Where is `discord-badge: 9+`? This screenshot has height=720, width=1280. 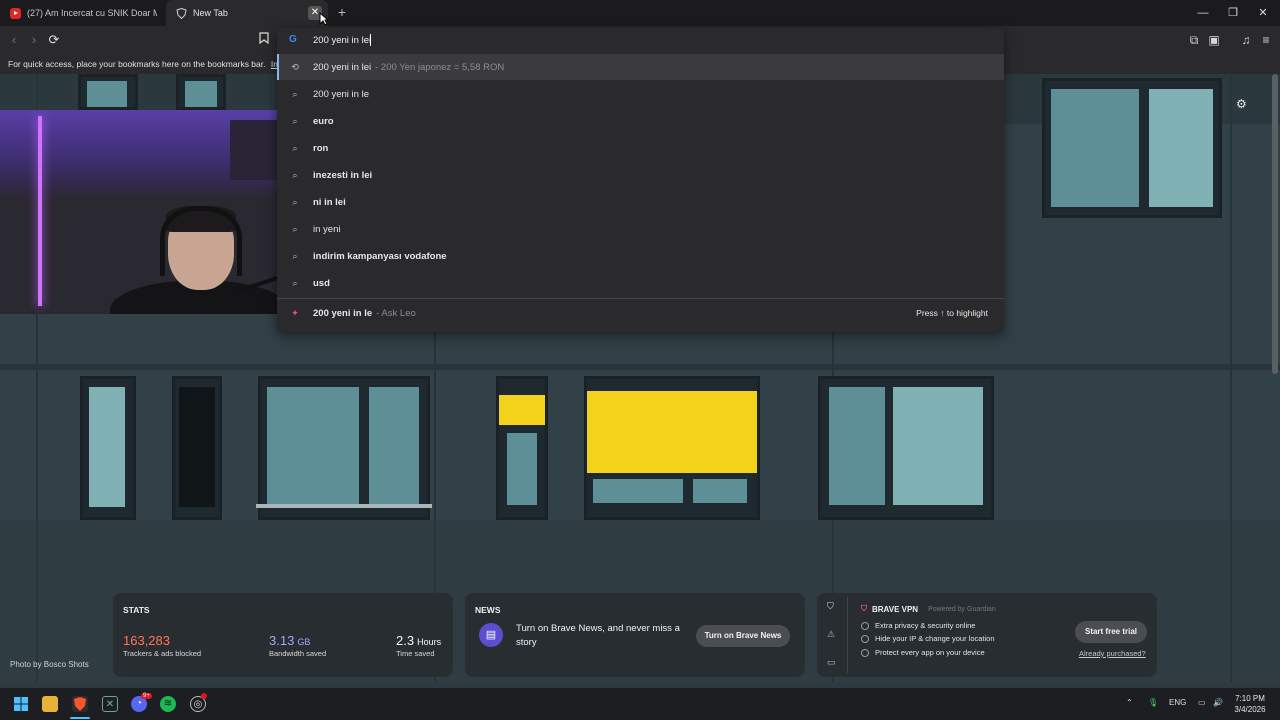
discord-badge: 9+ is located at coordinates (146, 696).